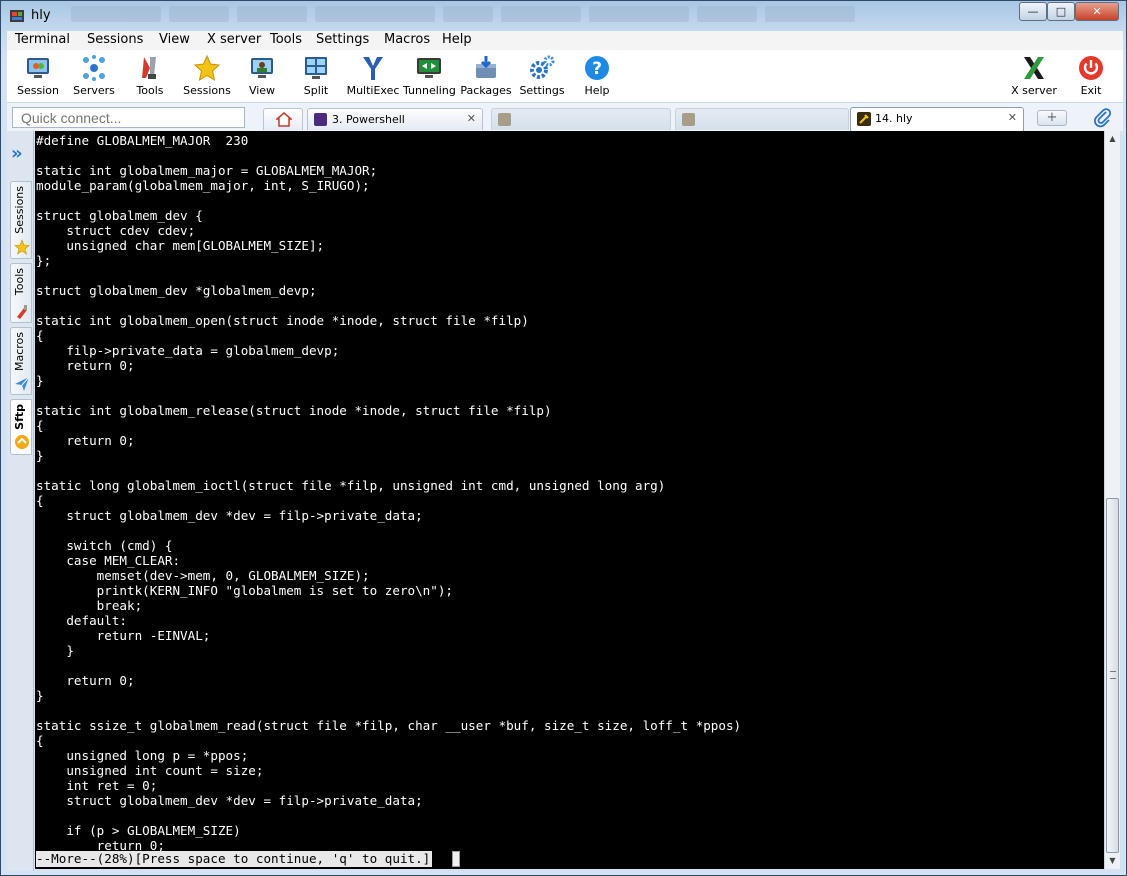 The height and width of the screenshot is (876, 1127). I want to click on taskbar-ghost-strip, so click(521, 16).